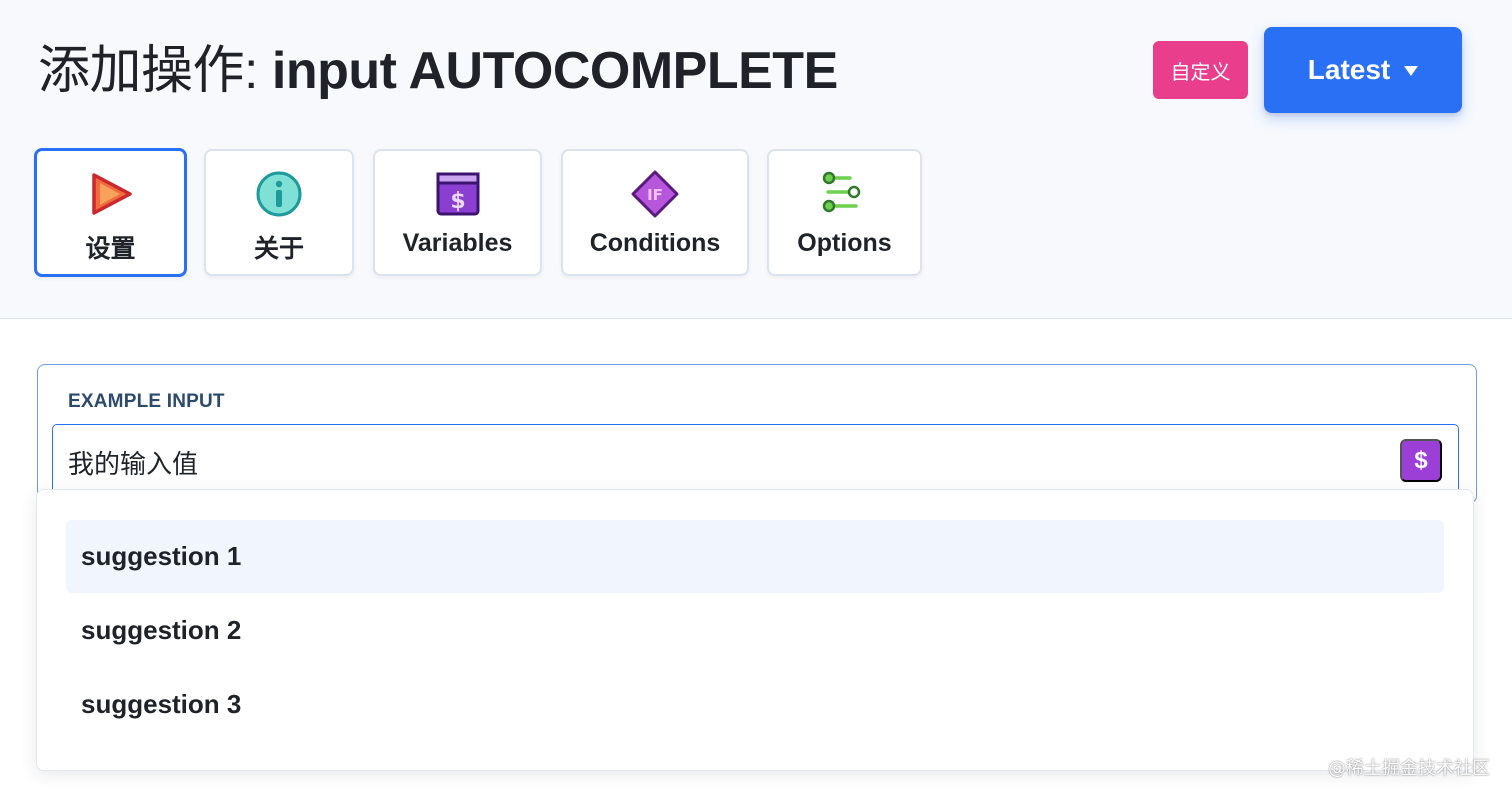 The width and height of the screenshot is (1512, 799). Describe the element at coordinates (155, 71) in the screenshot. I see `page-title-prefix: 添加操作:` at that location.